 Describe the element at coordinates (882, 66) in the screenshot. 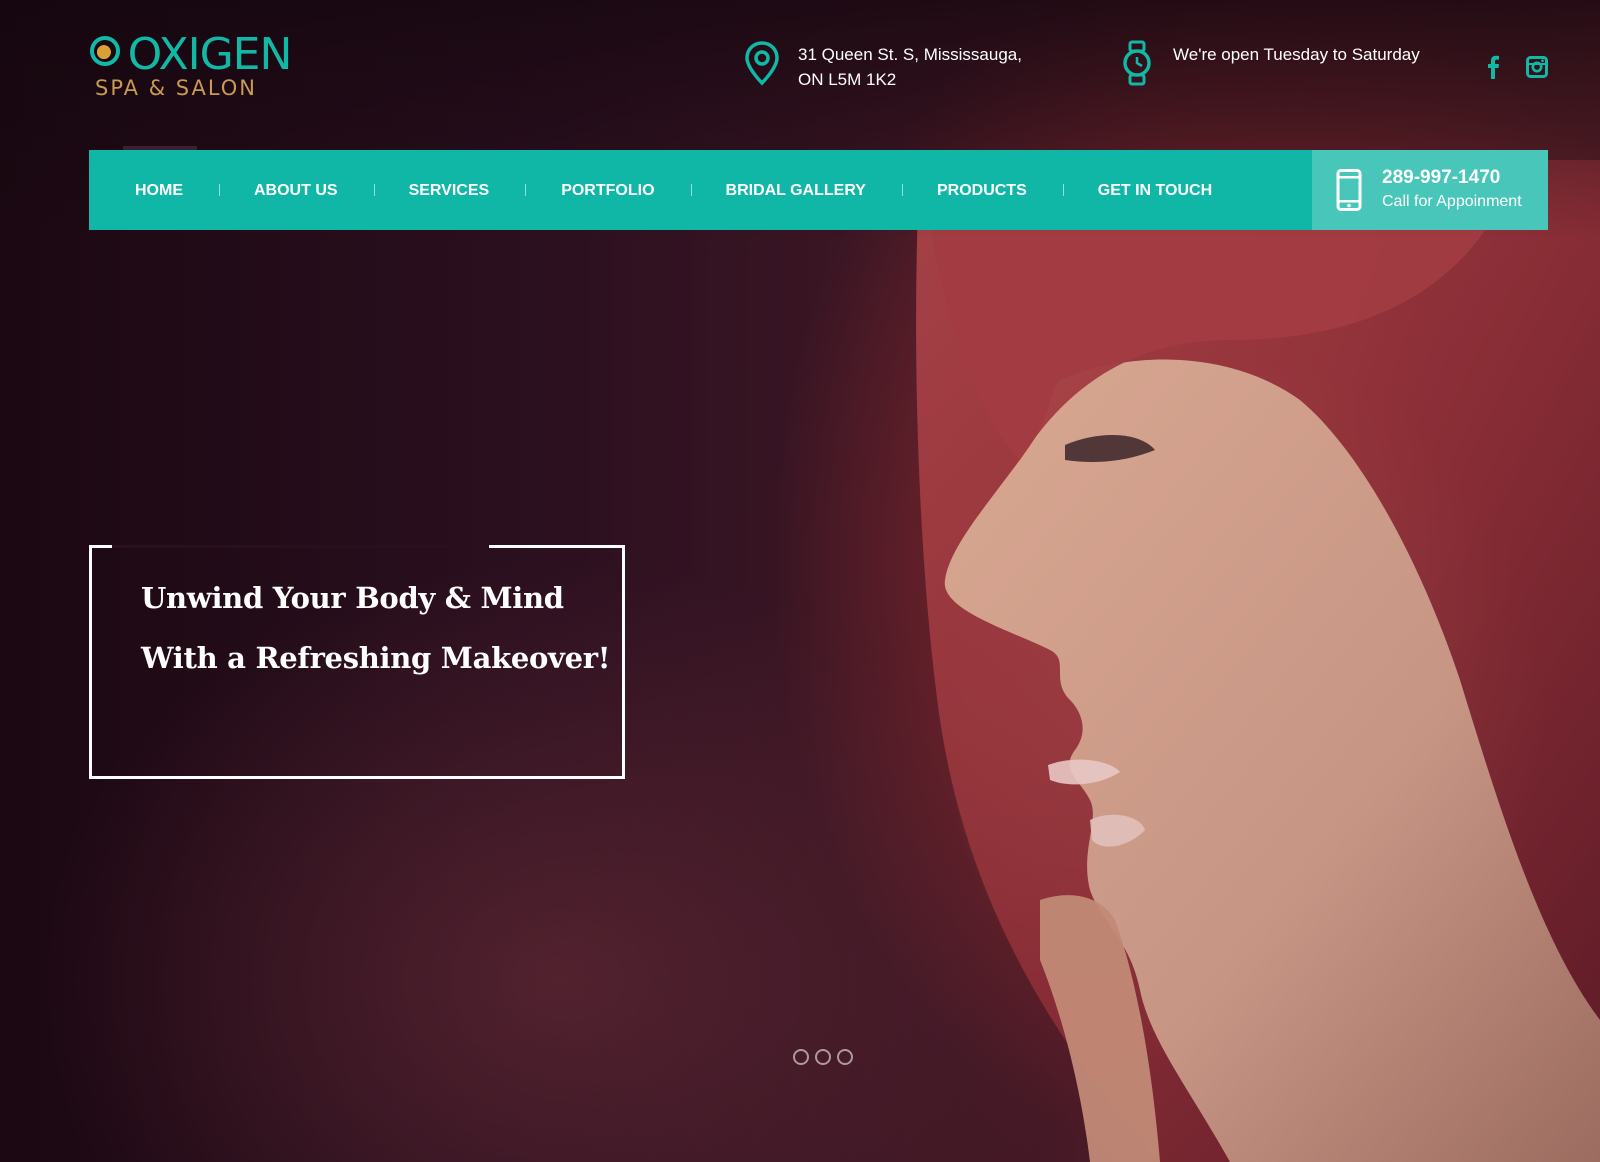

I see `address-block: 31 Queen St. S, Mississauga, ON L5M 1K2` at that location.